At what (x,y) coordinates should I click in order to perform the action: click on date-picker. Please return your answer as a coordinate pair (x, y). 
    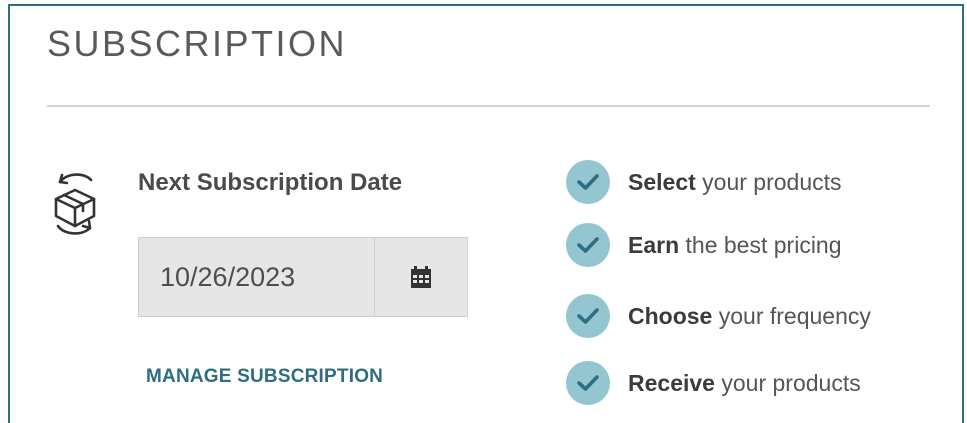
    Looking at the image, I should click on (303, 277).